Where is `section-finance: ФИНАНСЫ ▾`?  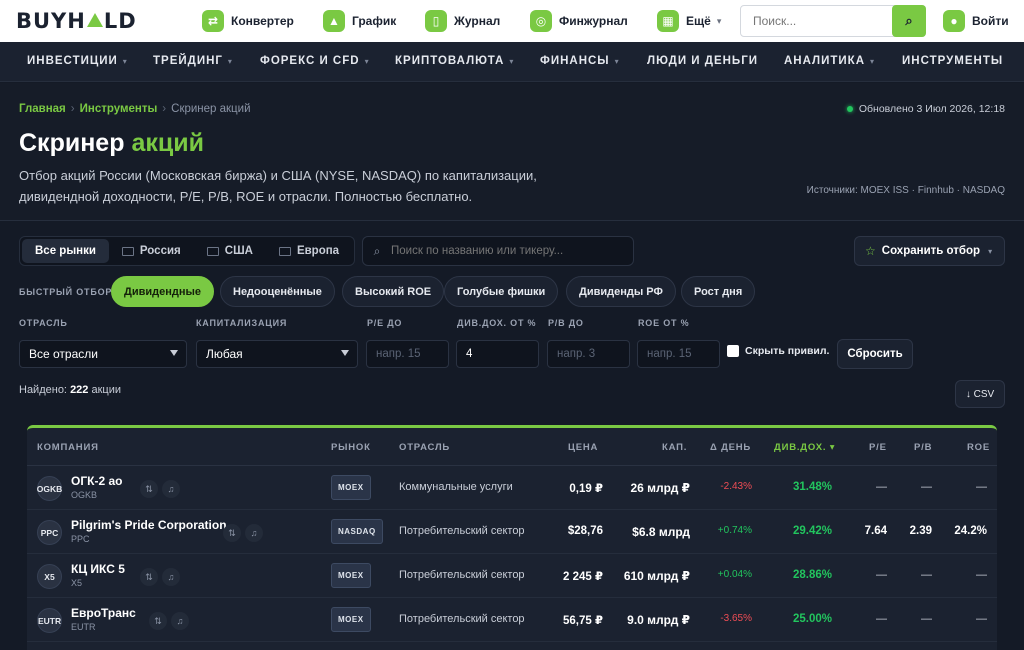
section-finance: ФИНАНСЫ ▾ is located at coordinates (580, 61).